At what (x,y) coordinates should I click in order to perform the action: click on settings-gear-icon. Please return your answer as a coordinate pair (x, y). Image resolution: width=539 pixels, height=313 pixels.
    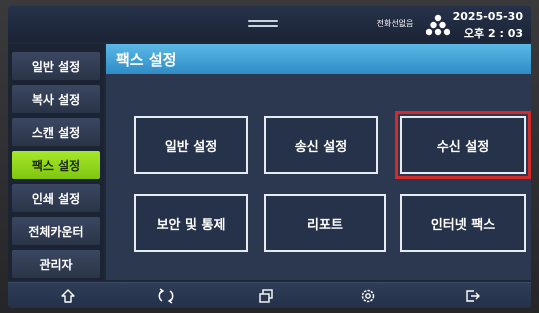
    Looking at the image, I should click on (368, 296).